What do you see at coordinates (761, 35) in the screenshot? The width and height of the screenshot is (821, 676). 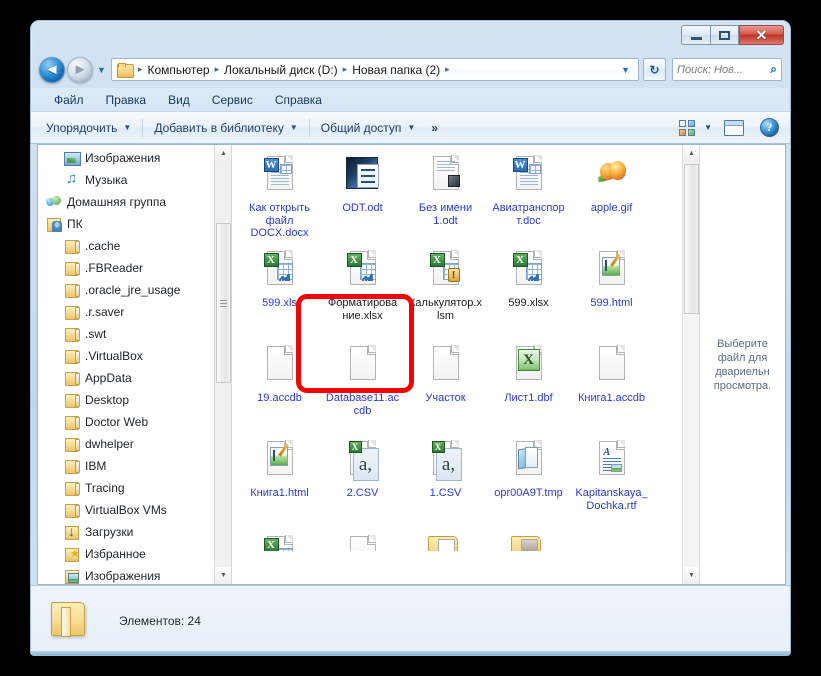 I see `close-button: ✕` at bounding box center [761, 35].